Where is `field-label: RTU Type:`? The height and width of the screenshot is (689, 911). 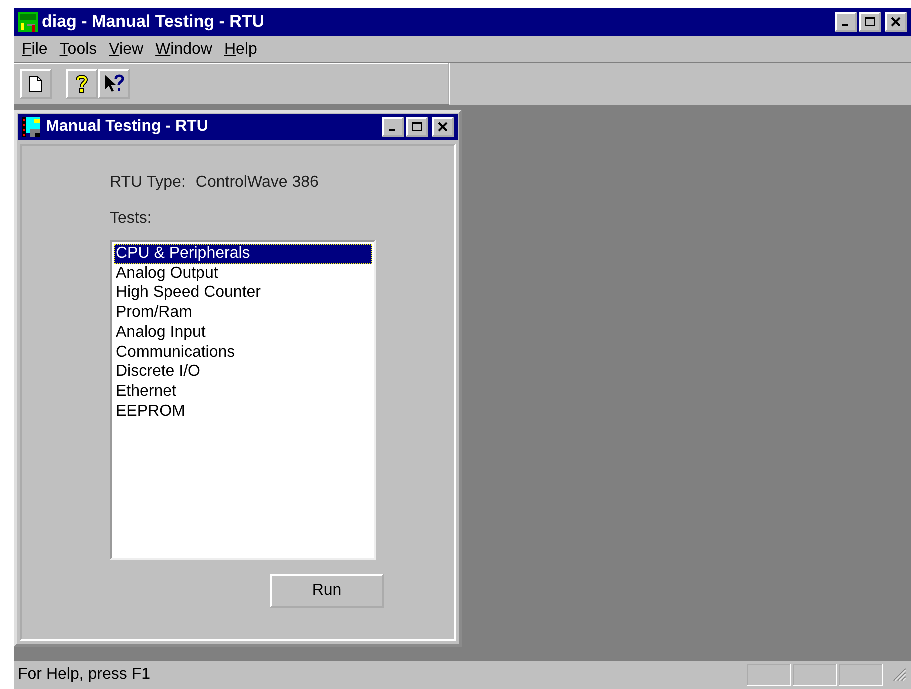
field-label: RTU Type: is located at coordinates (148, 183).